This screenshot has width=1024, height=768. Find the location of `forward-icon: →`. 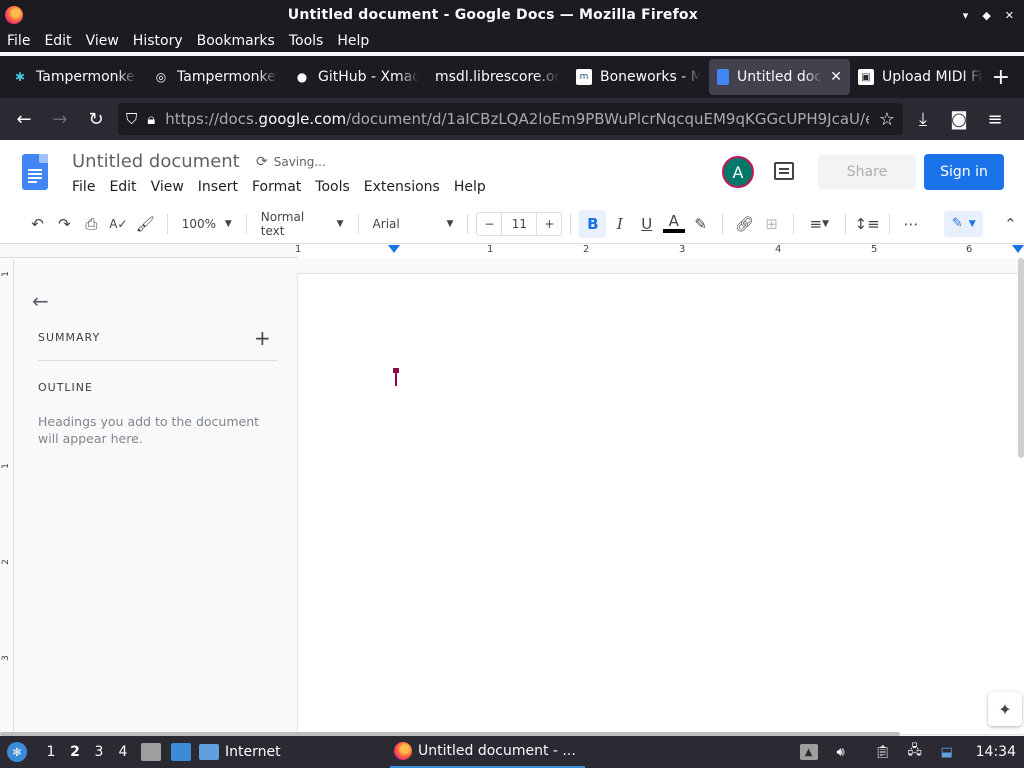

forward-icon: → is located at coordinates (60, 119).